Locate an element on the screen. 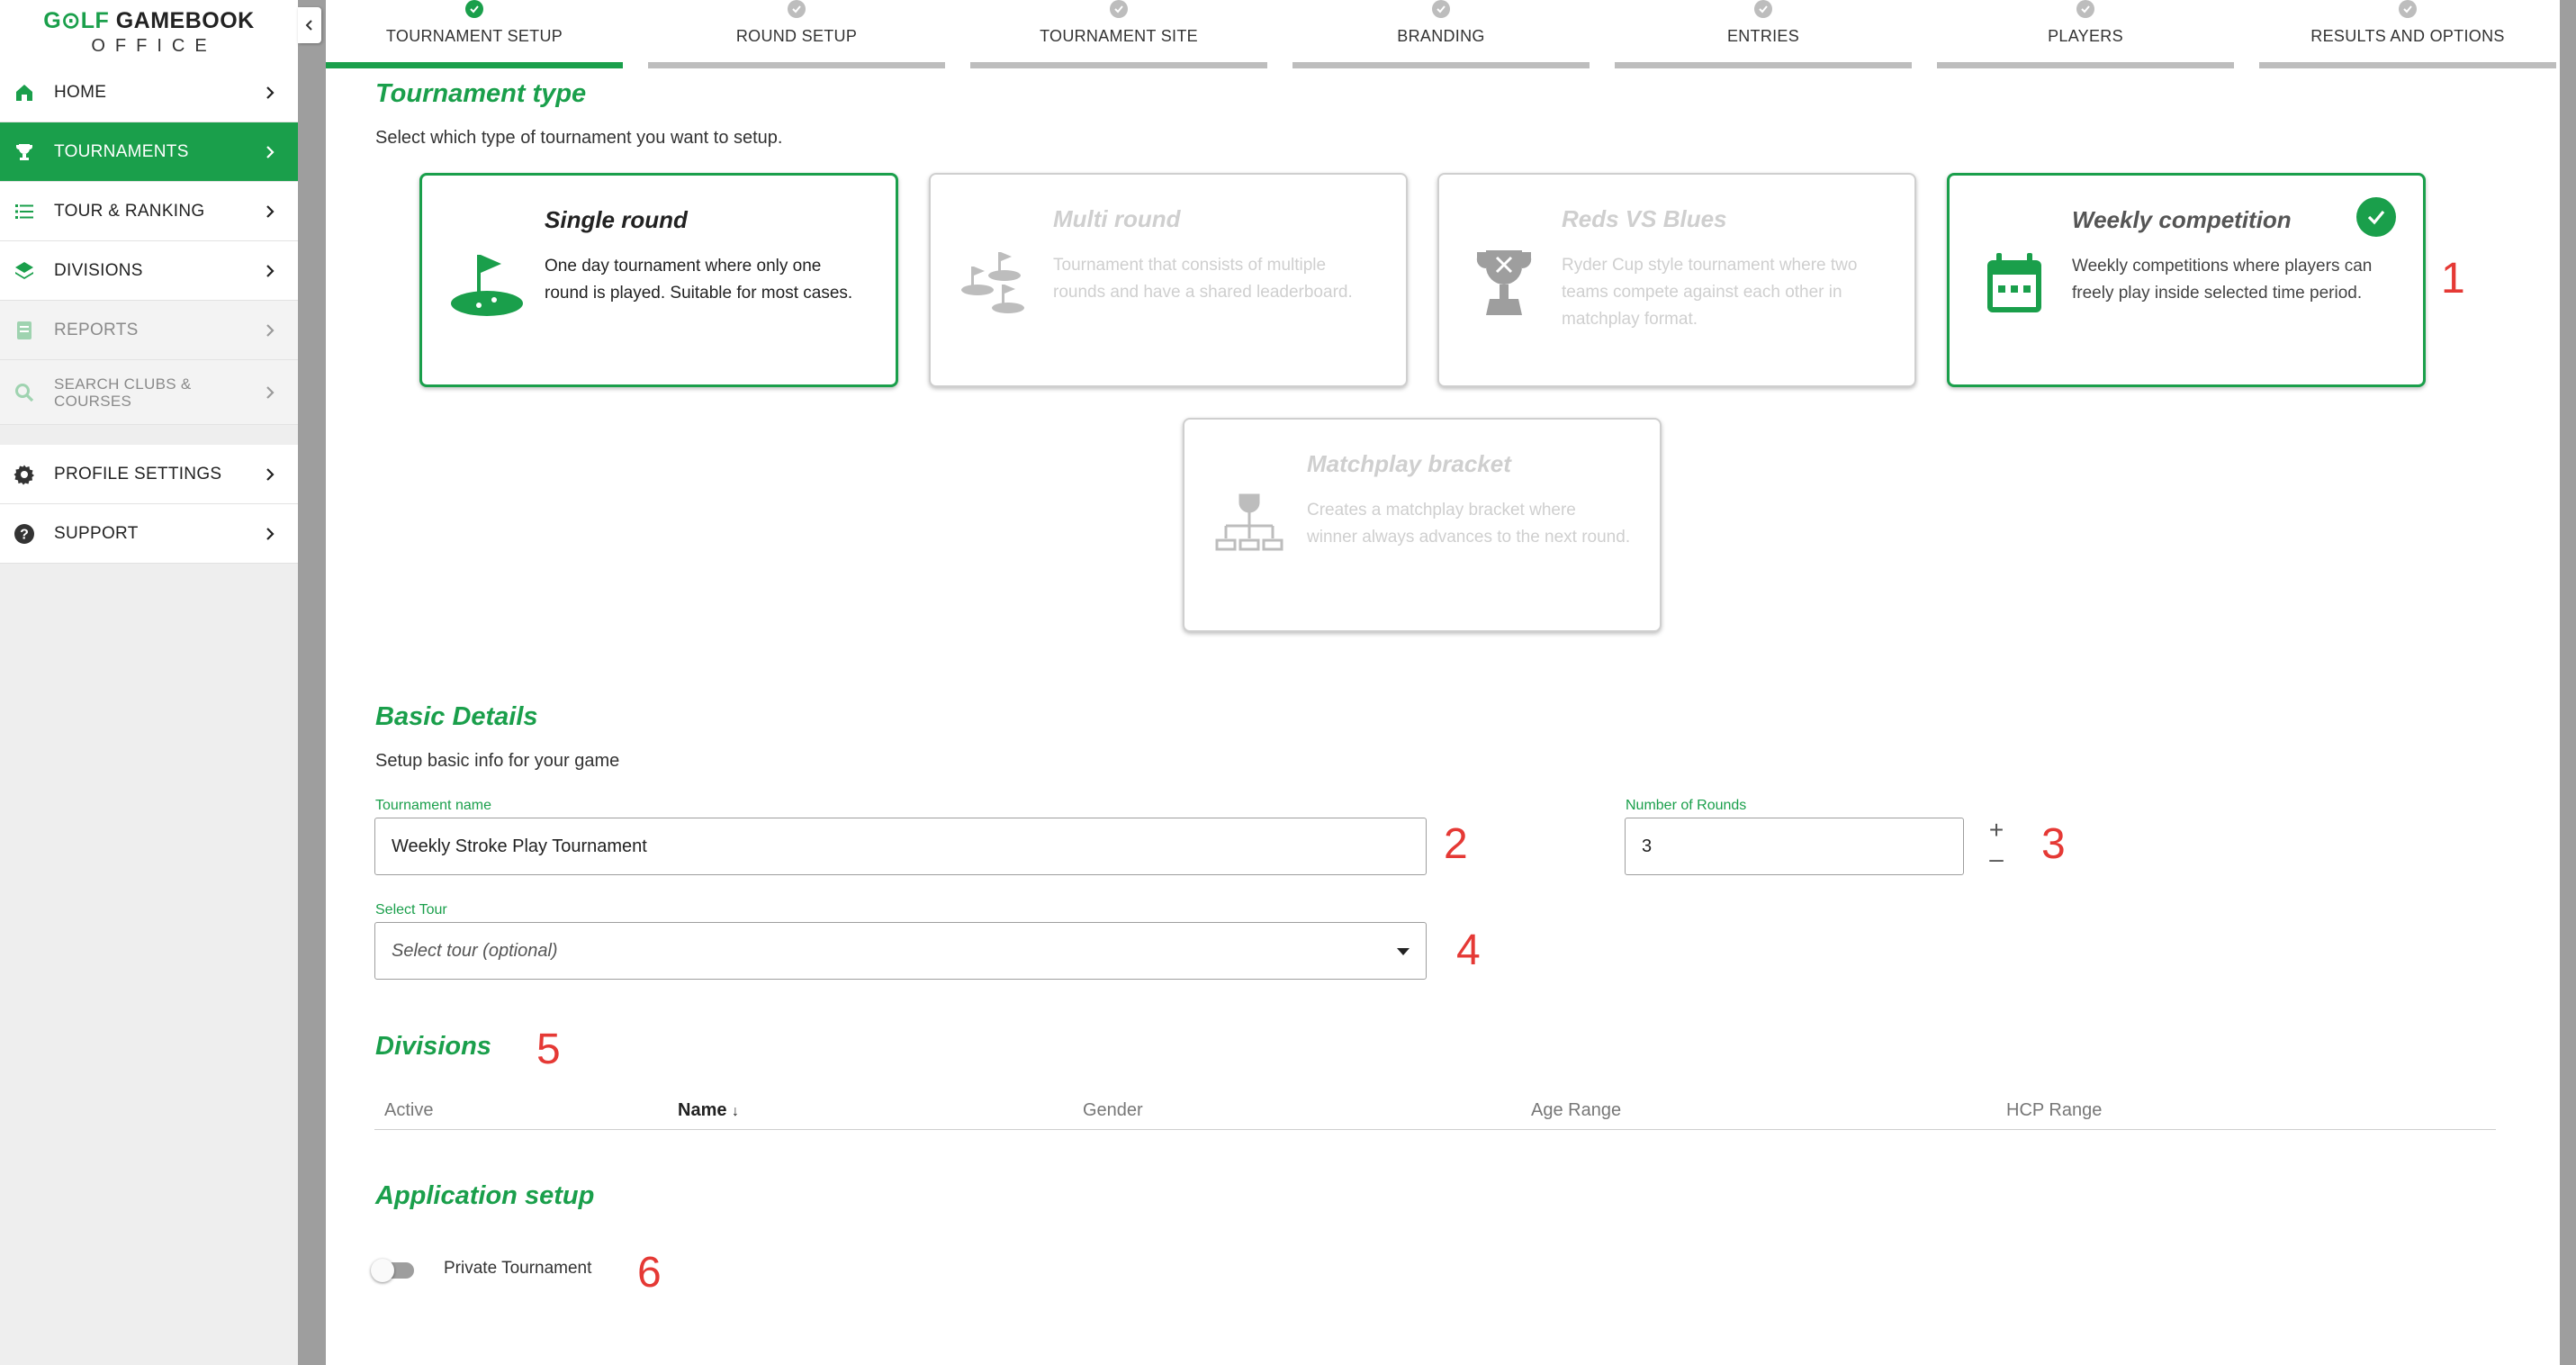 This screenshot has width=2576, height=1365. step-round-setup: ROUND SETUP is located at coordinates (796, 34).